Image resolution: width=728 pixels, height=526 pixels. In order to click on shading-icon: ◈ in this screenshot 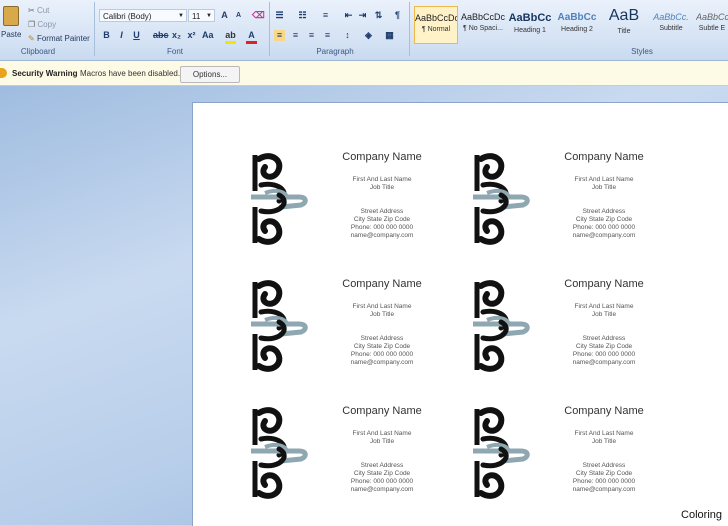, I will do `click(368, 35)`.